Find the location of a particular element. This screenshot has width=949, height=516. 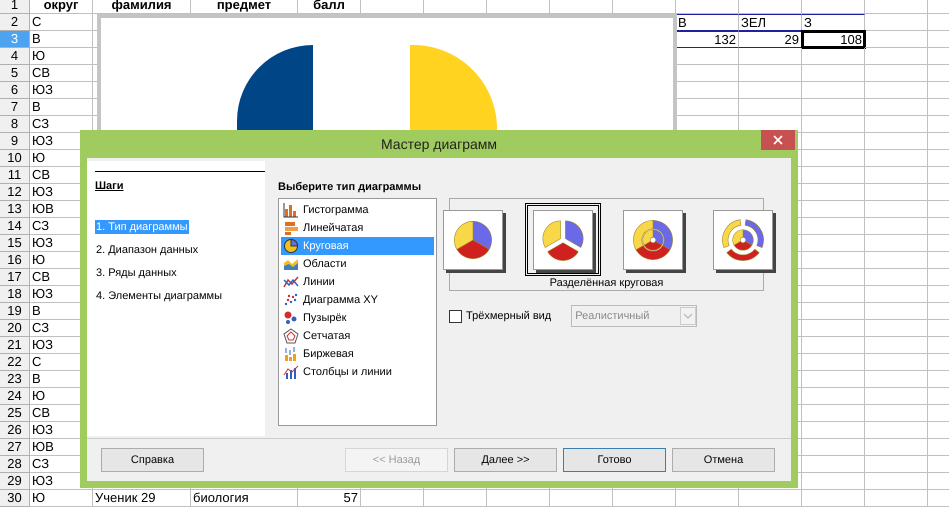

row-header: 23 is located at coordinates (15, 379).